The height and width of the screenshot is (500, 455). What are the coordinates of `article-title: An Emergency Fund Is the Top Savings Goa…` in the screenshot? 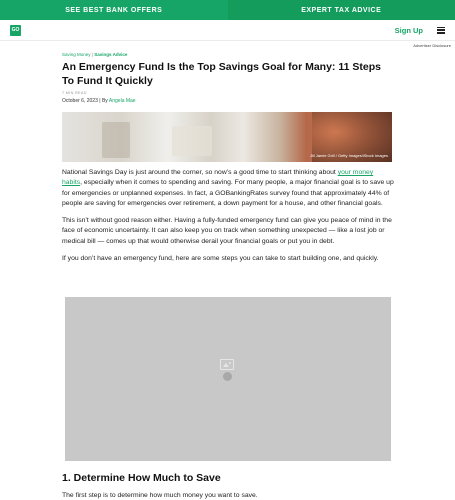 It's located at (221, 74).